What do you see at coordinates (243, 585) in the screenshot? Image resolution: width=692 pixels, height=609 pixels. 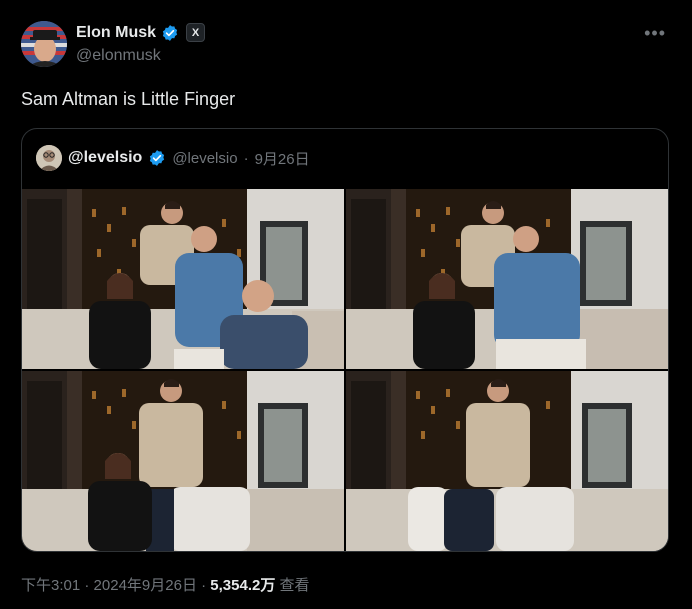 I see `views-count: 5,354.2万` at bounding box center [243, 585].